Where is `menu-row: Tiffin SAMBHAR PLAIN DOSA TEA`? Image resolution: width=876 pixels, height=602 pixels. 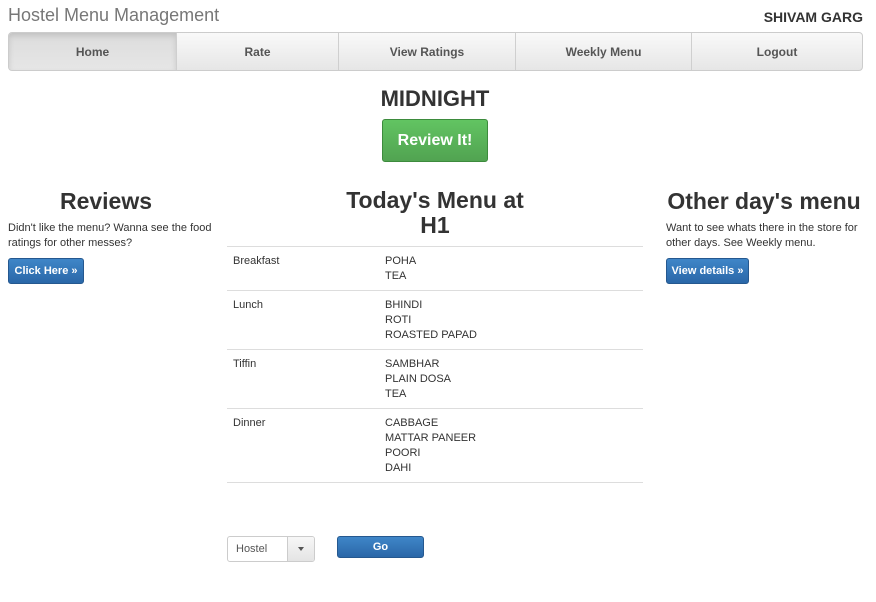 menu-row: Tiffin SAMBHAR PLAIN DOSA TEA is located at coordinates (435, 379).